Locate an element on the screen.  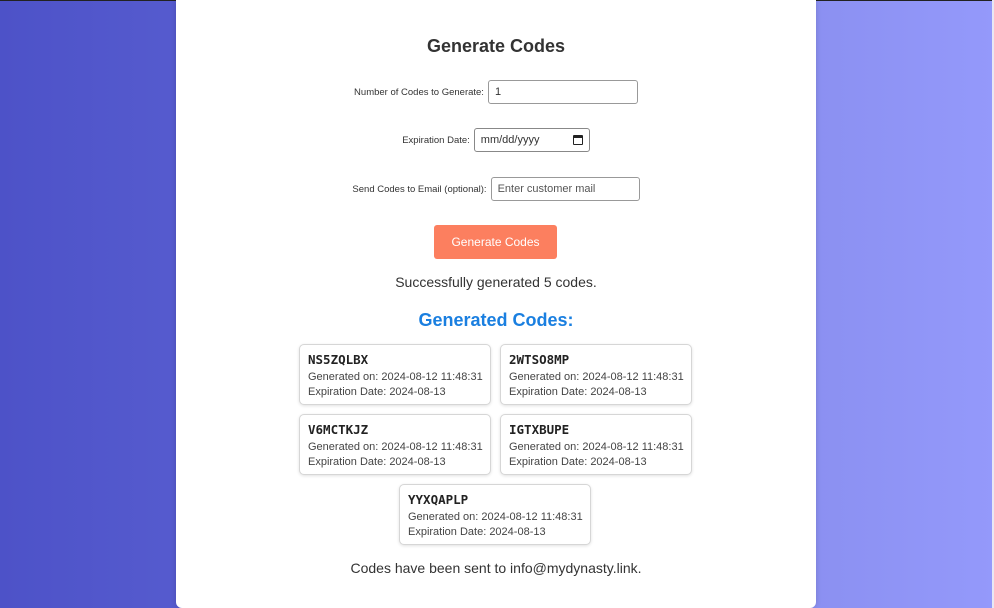
count-label: Number of Codes to Generate: is located at coordinates (419, 92).